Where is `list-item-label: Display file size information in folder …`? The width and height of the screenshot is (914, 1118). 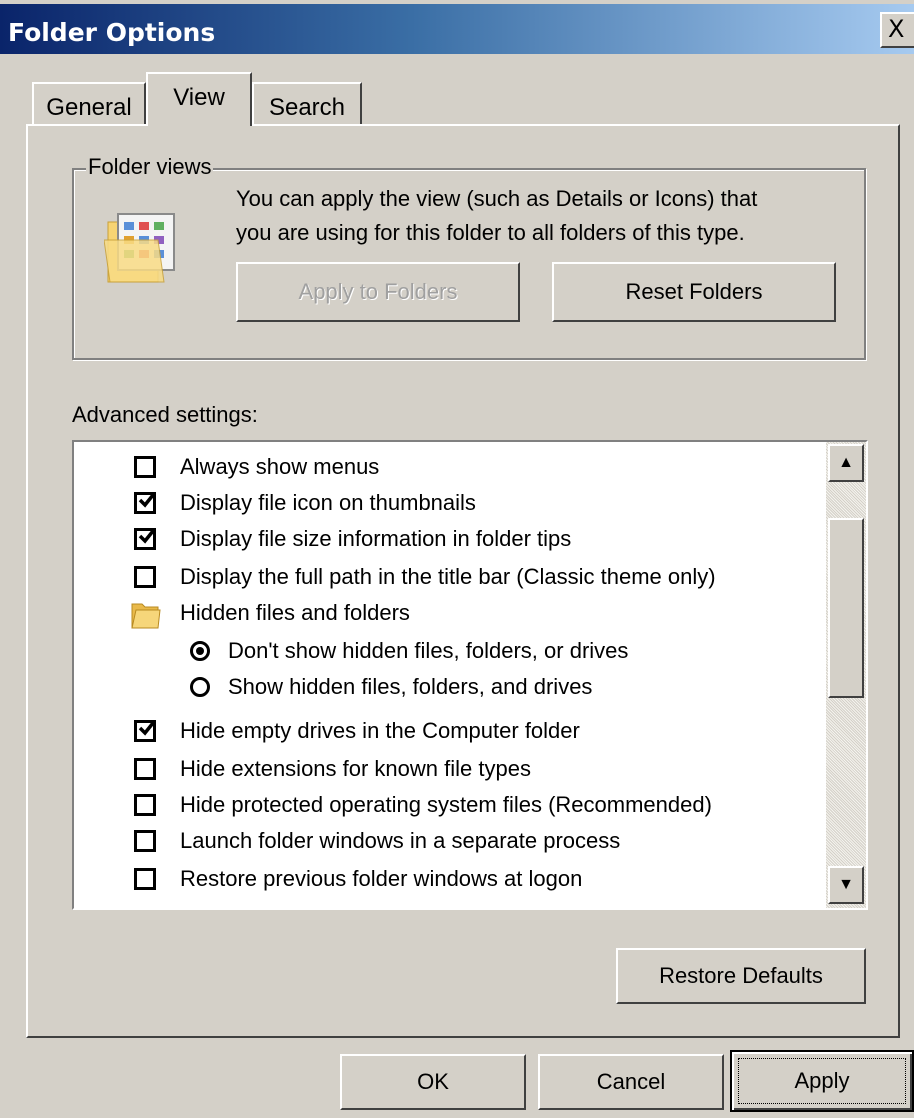 list-item-label: Display file size information in folder … is located at coordinates (376, 538).